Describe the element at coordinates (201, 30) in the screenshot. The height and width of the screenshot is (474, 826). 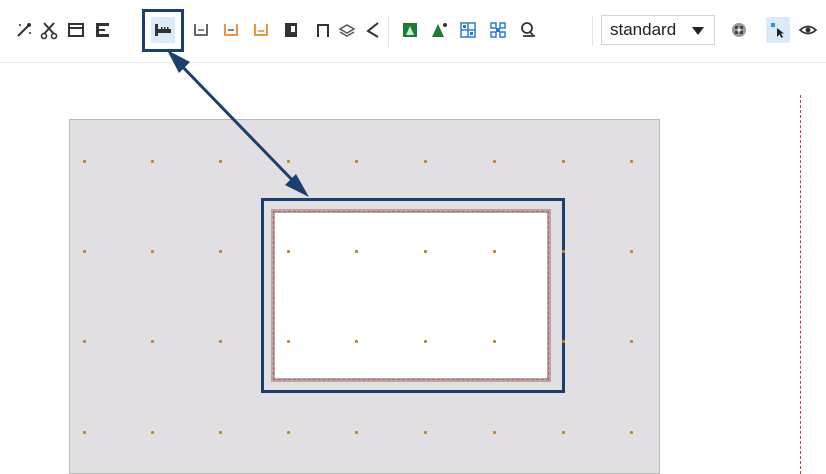
I see `profile-u-icon` at that location.